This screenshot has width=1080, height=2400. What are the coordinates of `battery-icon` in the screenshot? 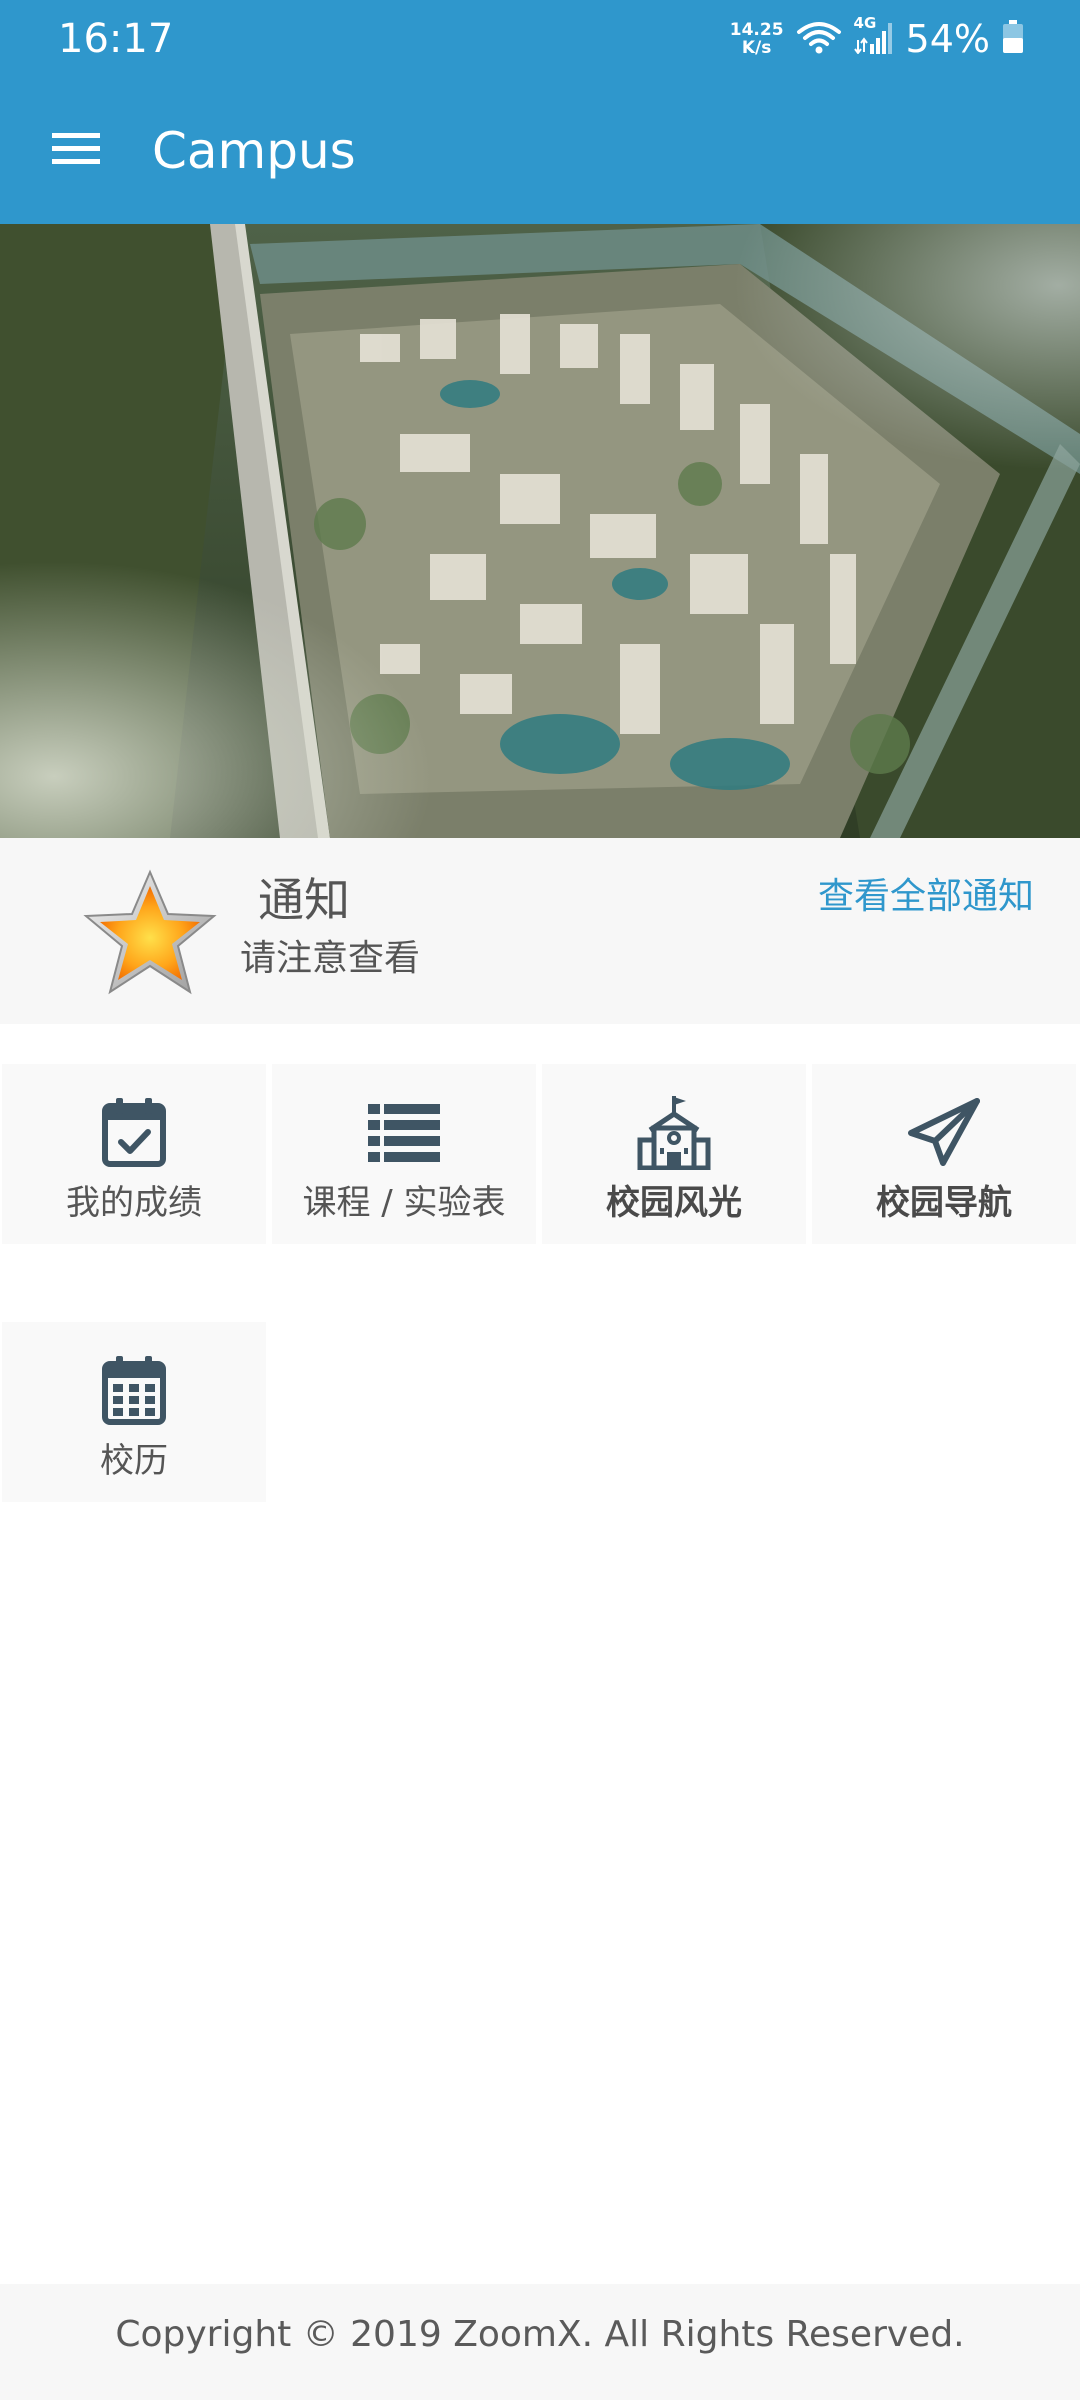 It's located at (1013, 39).